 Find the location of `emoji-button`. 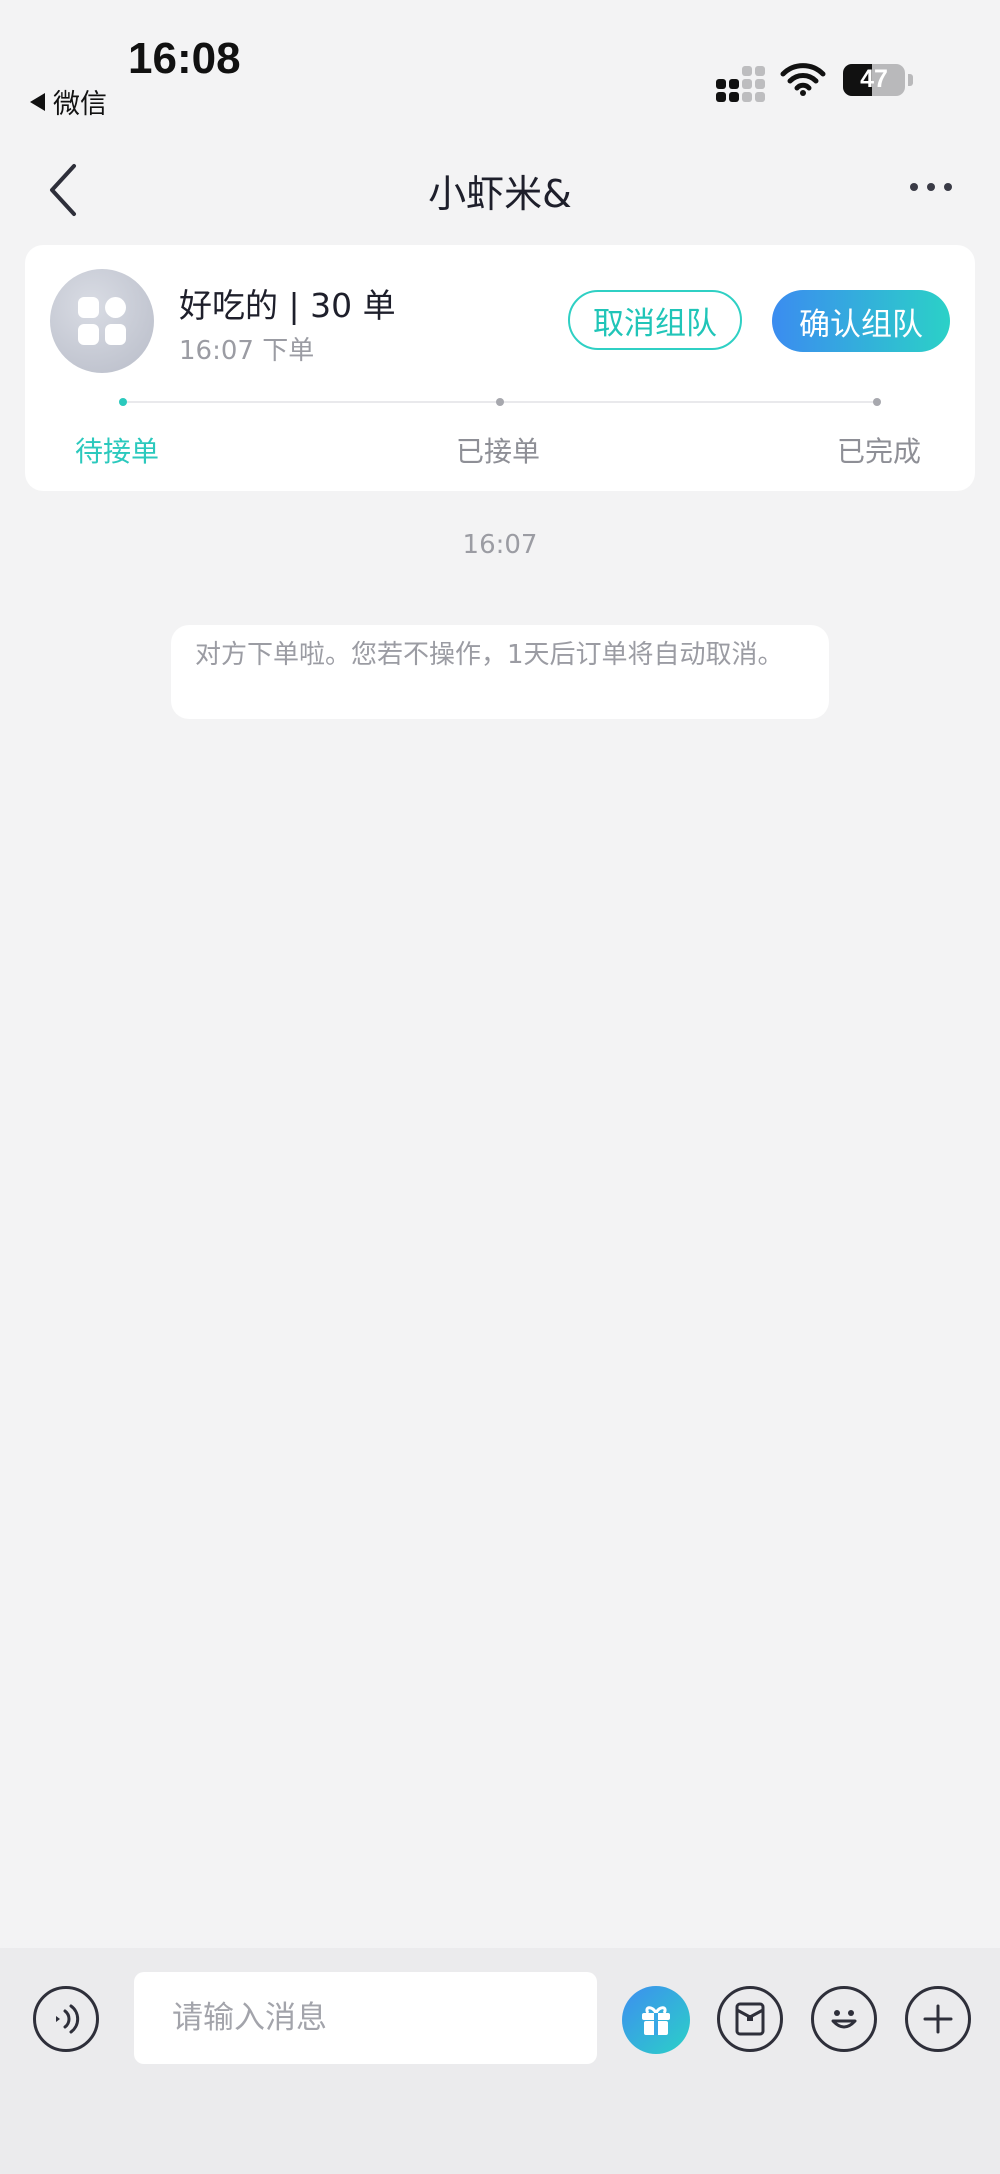

emoji-button is located at coordinates (844, 2019).